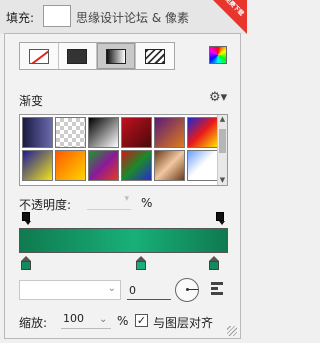  What do you see at coordinates (183, 323) in the screenshot?
I see `align-with-layer-label: 与图层对齐` at bounding box center [183, 323].